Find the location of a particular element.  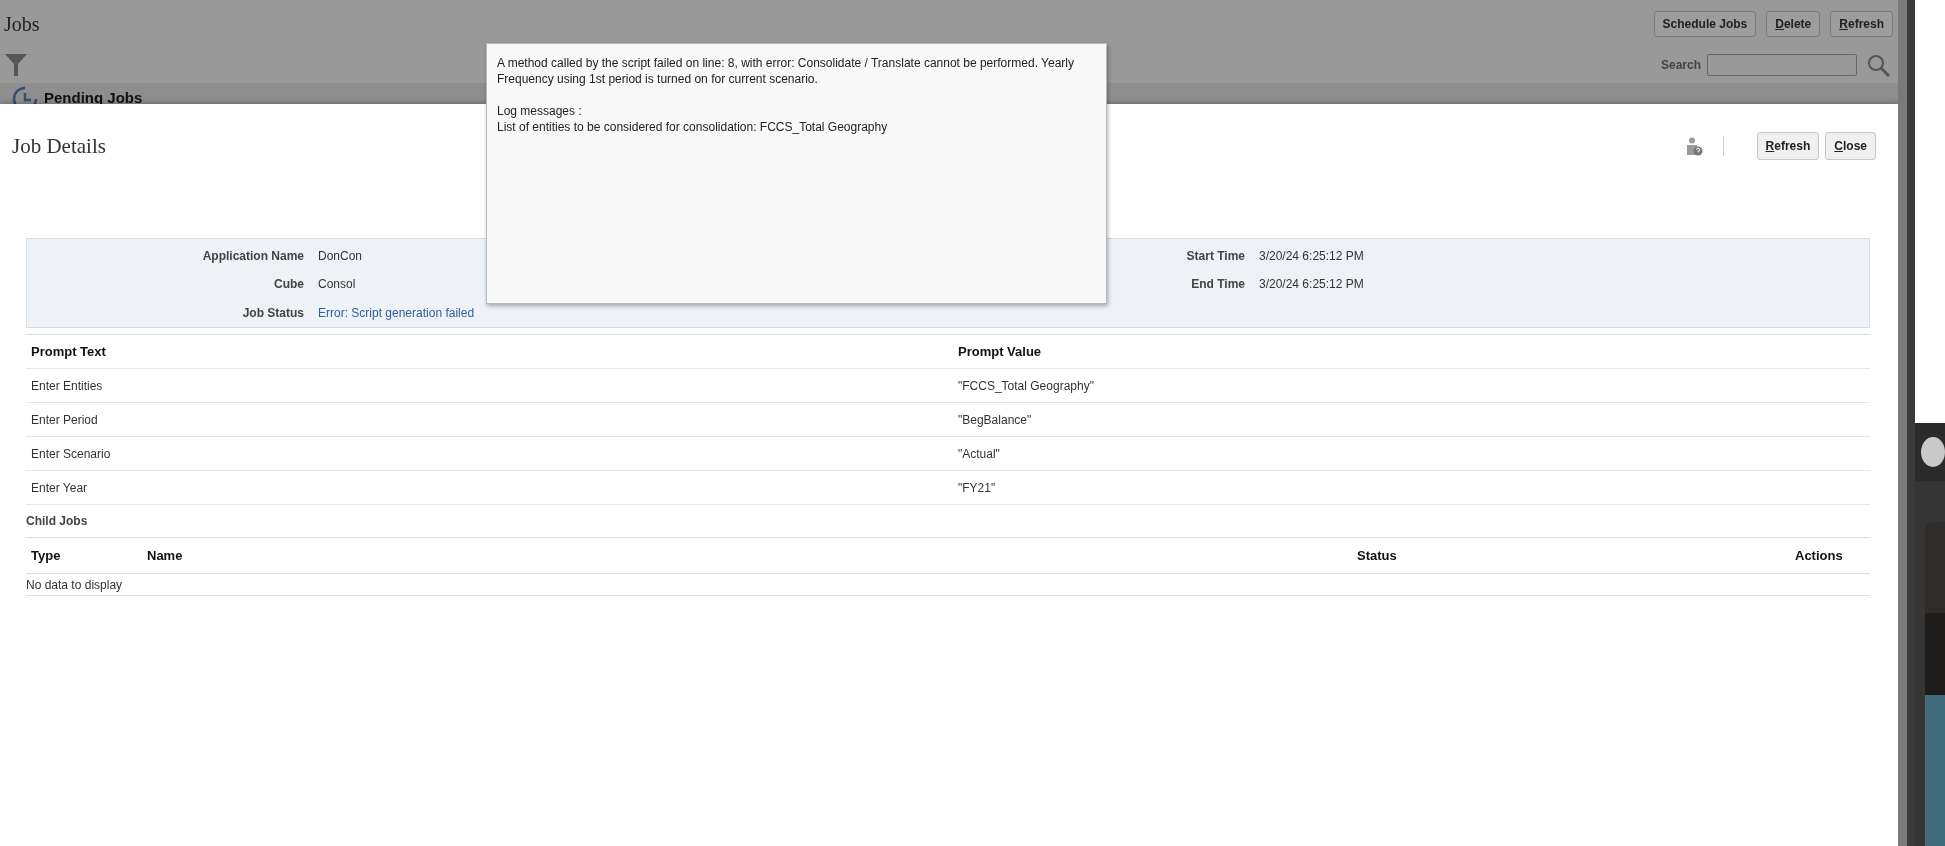

field-label: Start Time is located at coordinates (1215, 256).